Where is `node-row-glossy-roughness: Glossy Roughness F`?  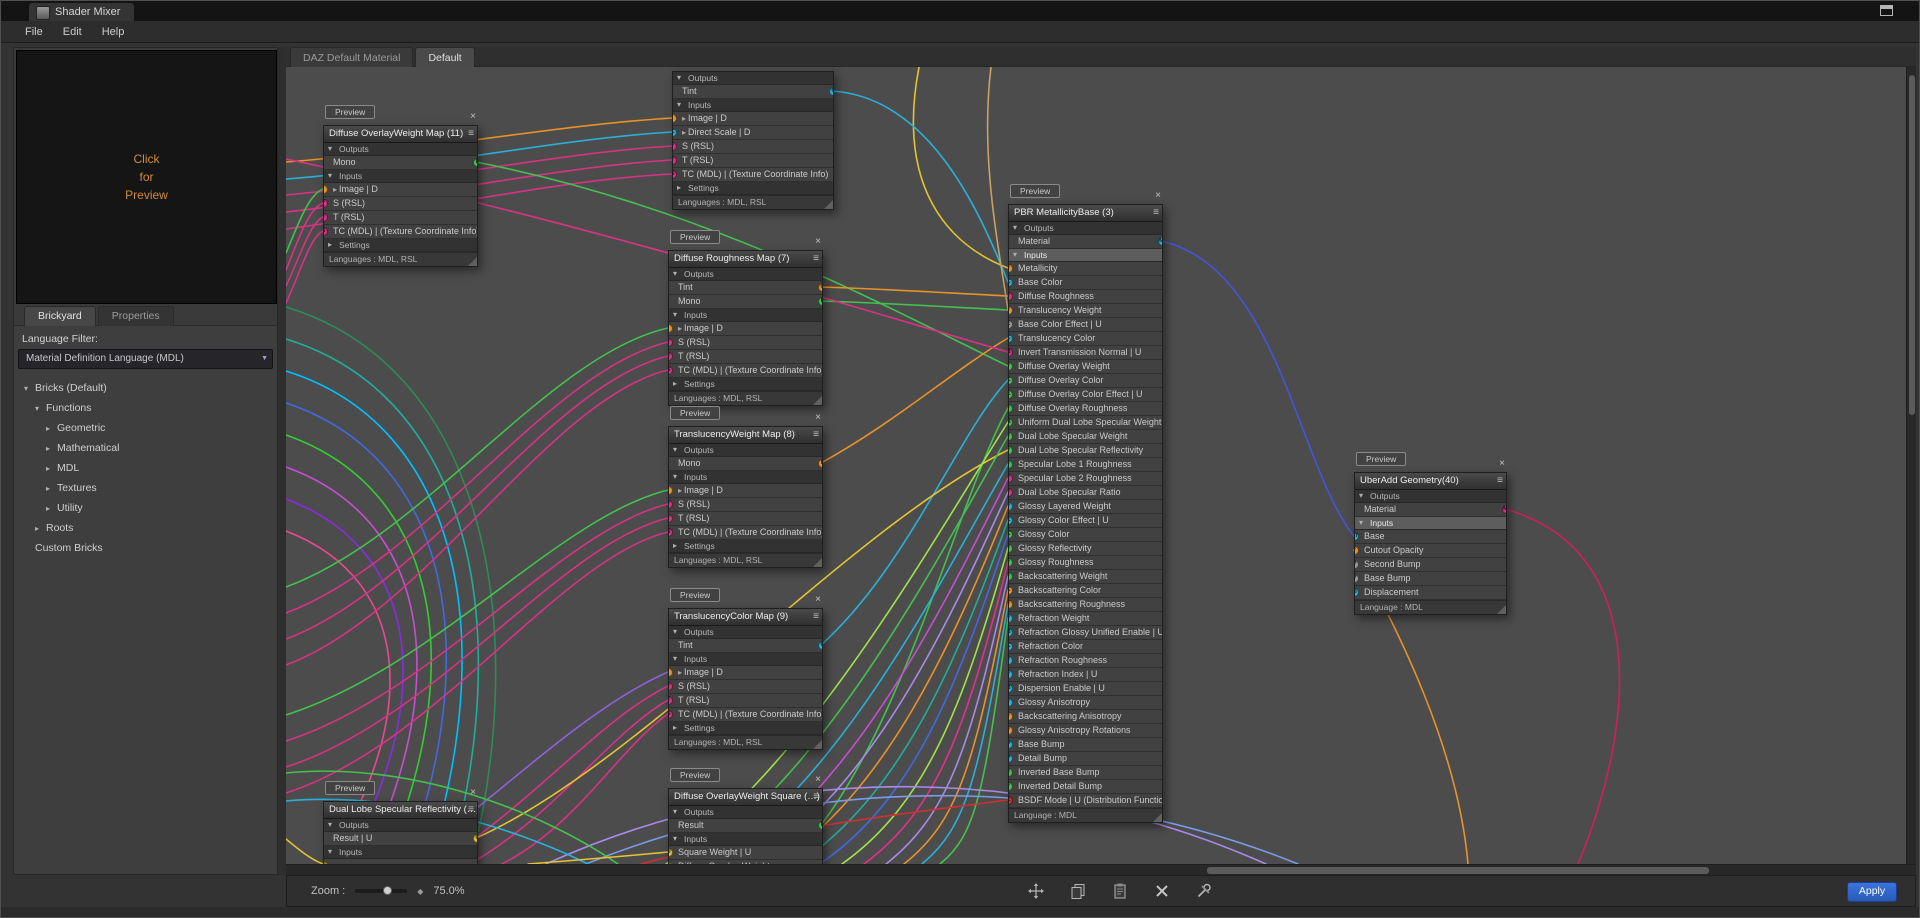
node-row-glossy-roughness: Glossy Roughness F is located at coordinates (1085, 563).